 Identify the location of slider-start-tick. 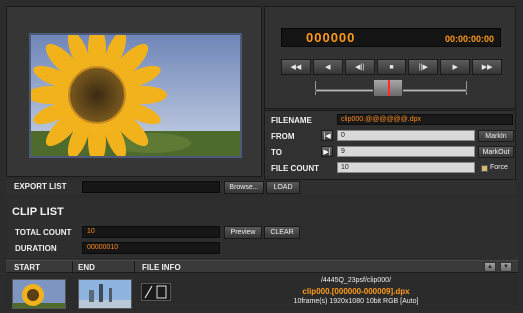
(315, 88).